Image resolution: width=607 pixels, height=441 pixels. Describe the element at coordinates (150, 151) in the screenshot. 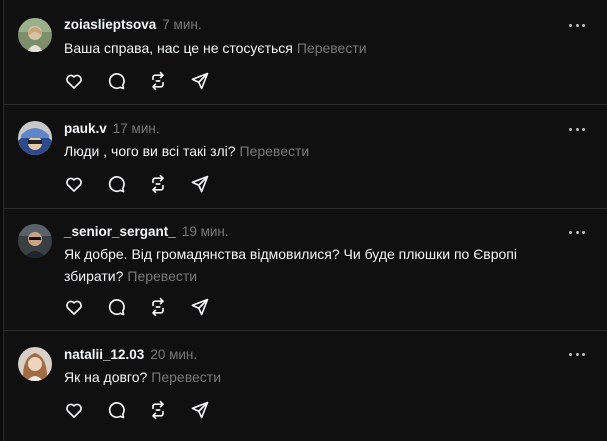

I see `comment-body: Люди , чого ви всі такі злі?` at that location.